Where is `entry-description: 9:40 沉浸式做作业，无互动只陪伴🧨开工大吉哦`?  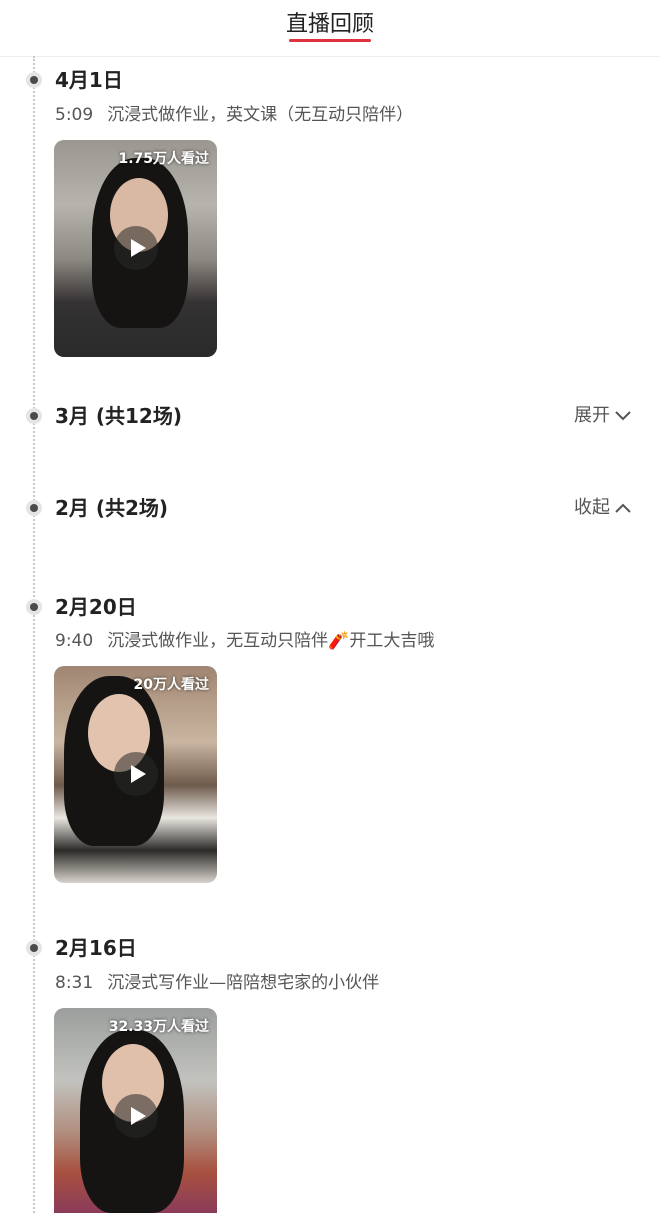 entry-description: 9:40 沉浸式做作业，无互动只陪伴🧨开工大吉哦 is located at coordinates (244, 641).